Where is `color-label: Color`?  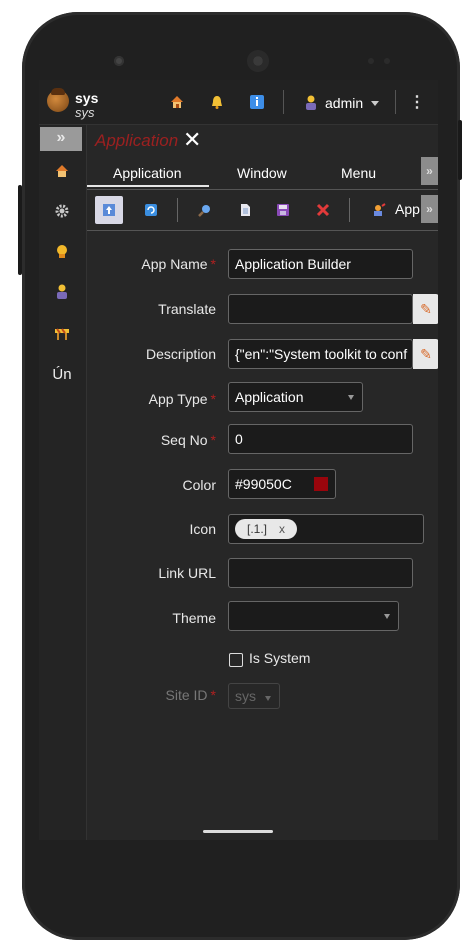 color-label: Color is located at coordinates (199, 485).